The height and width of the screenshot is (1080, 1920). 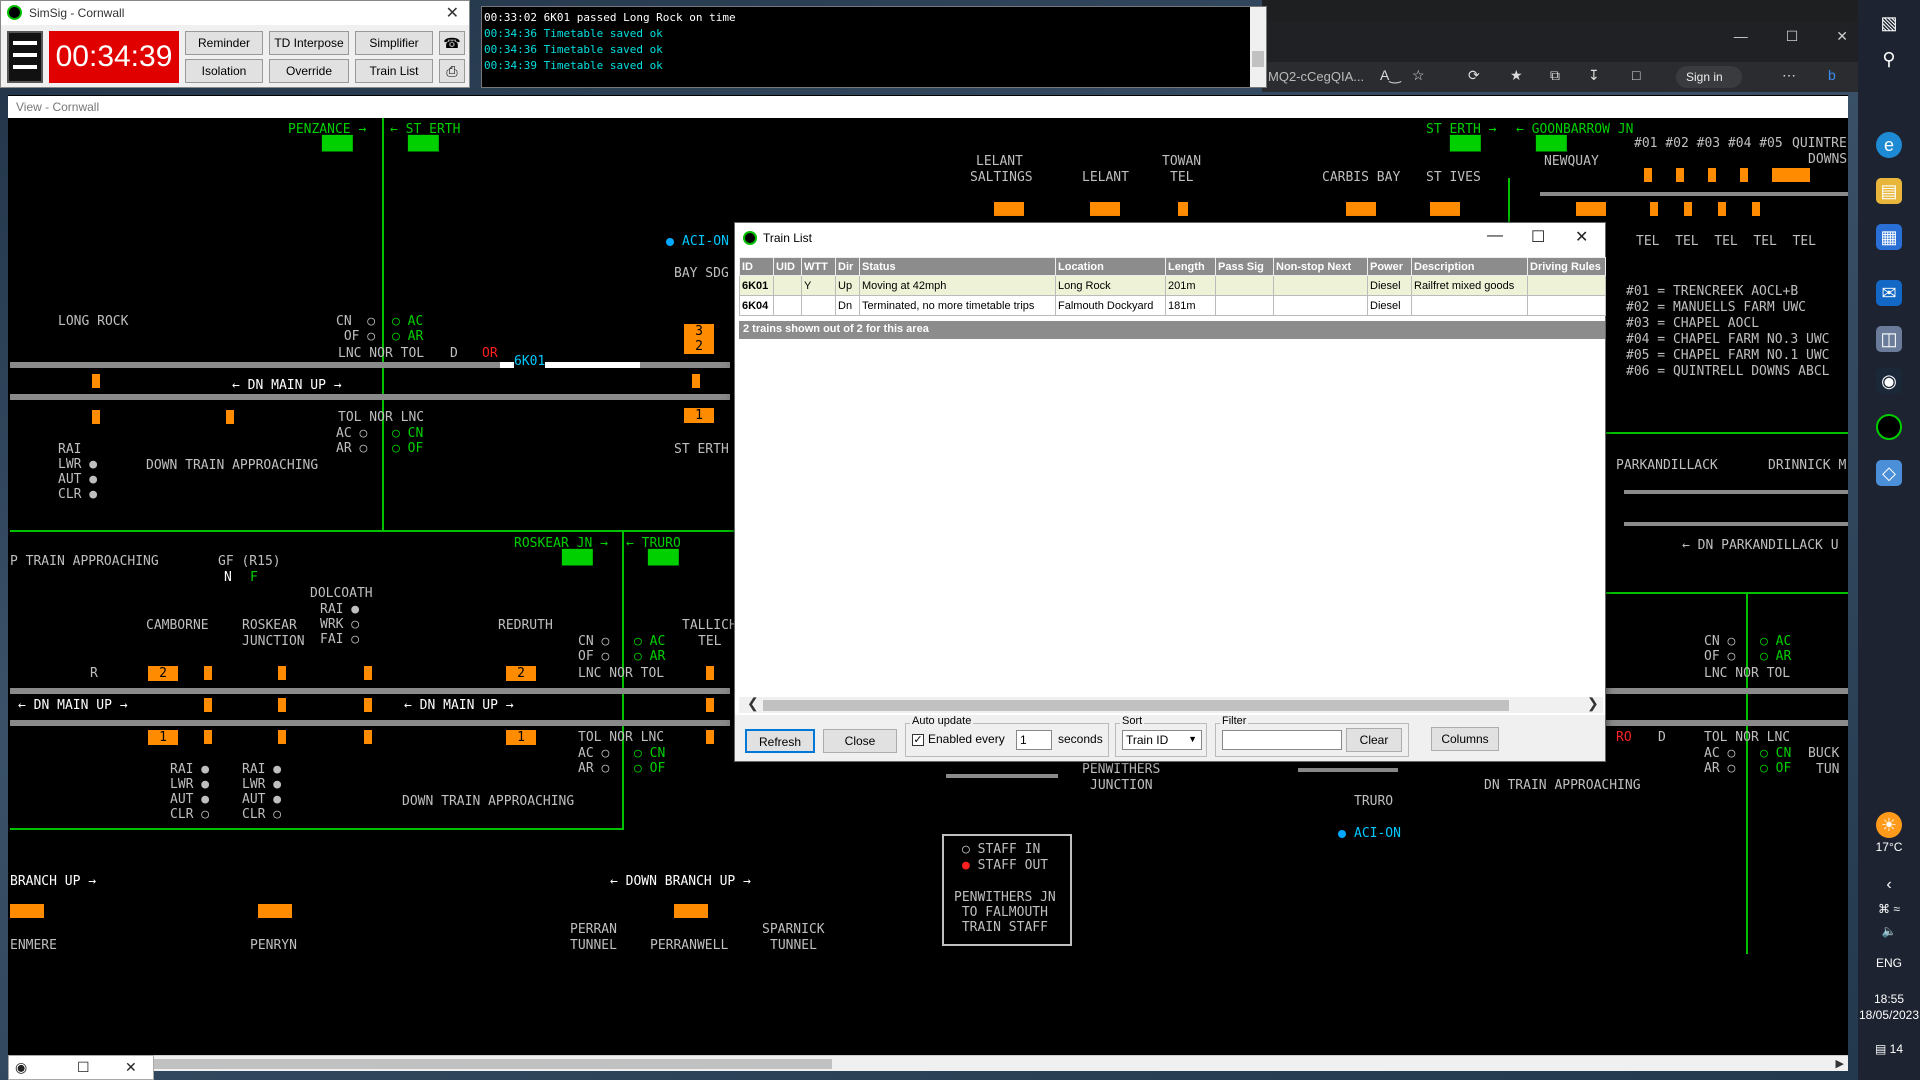 I want to click on columns-button: Columns, so click(x=1465, y=739).